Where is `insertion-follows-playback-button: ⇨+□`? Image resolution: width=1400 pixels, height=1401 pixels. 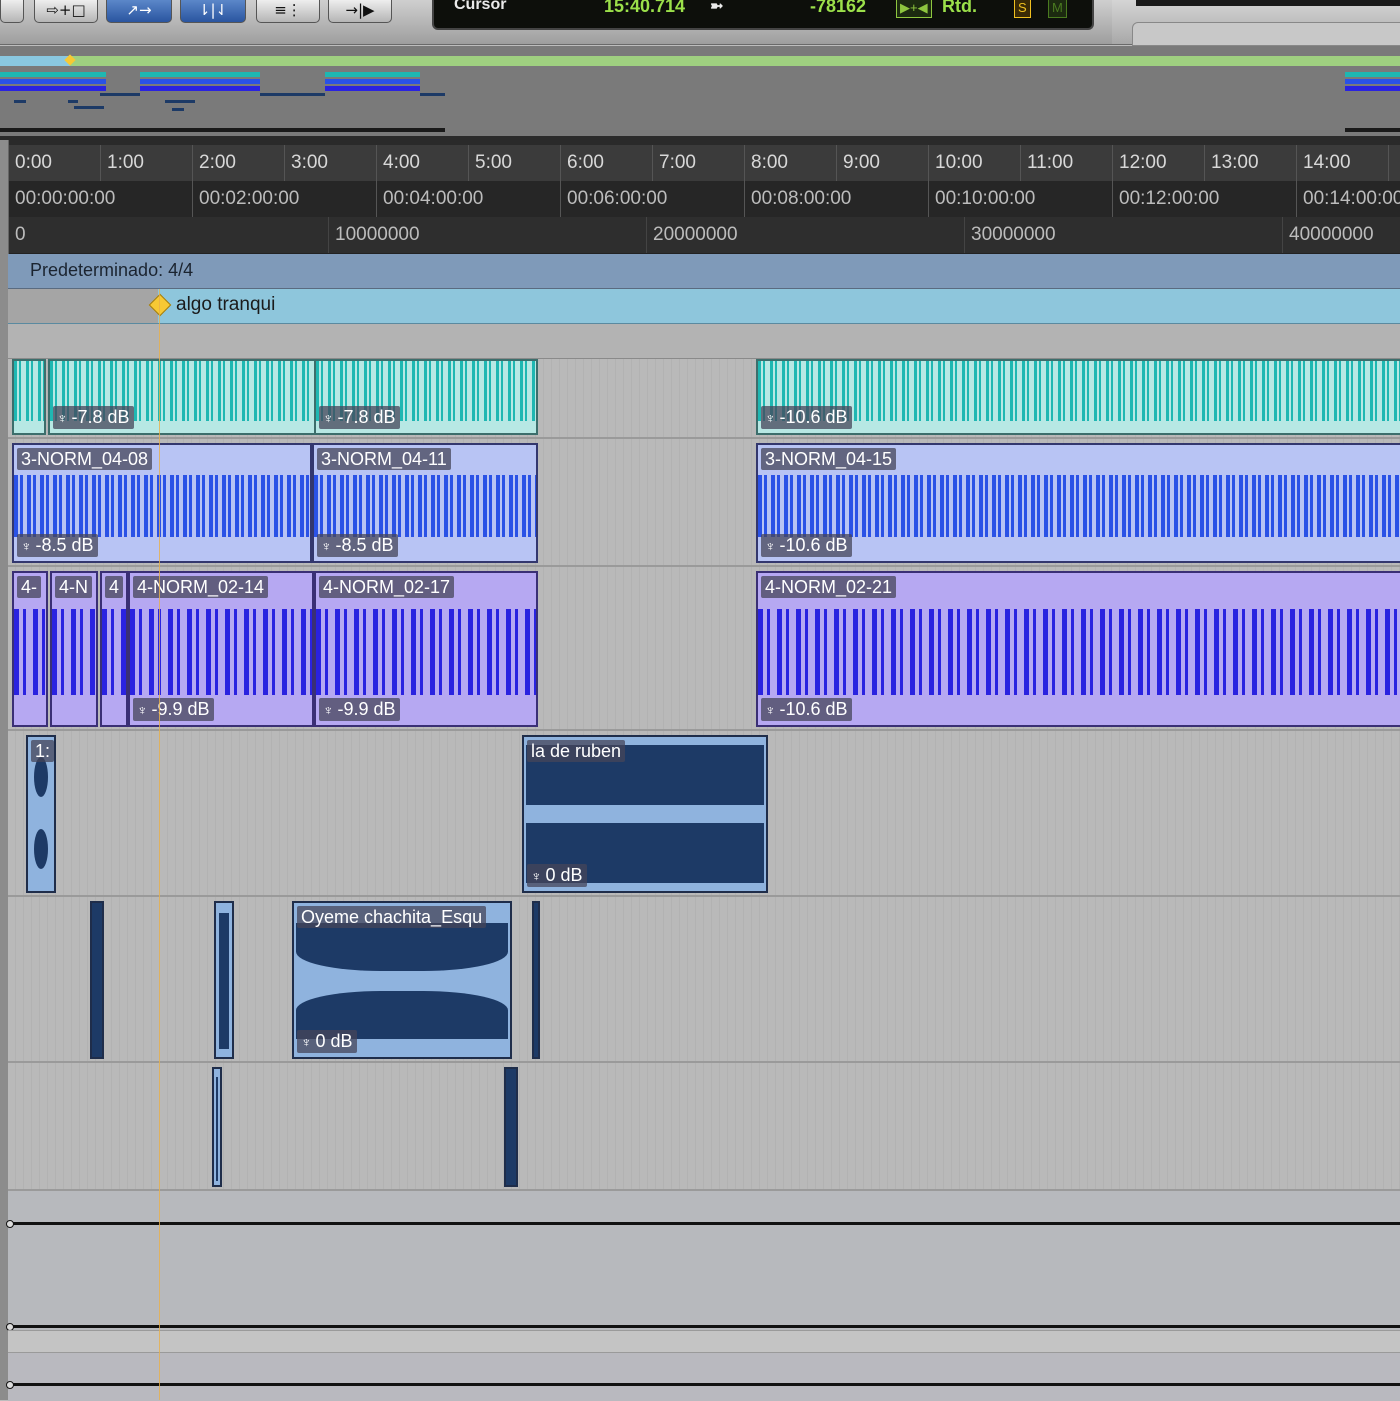
insertion-follows-playback-button: ⇨+□ is located at coordinates (66, 11).